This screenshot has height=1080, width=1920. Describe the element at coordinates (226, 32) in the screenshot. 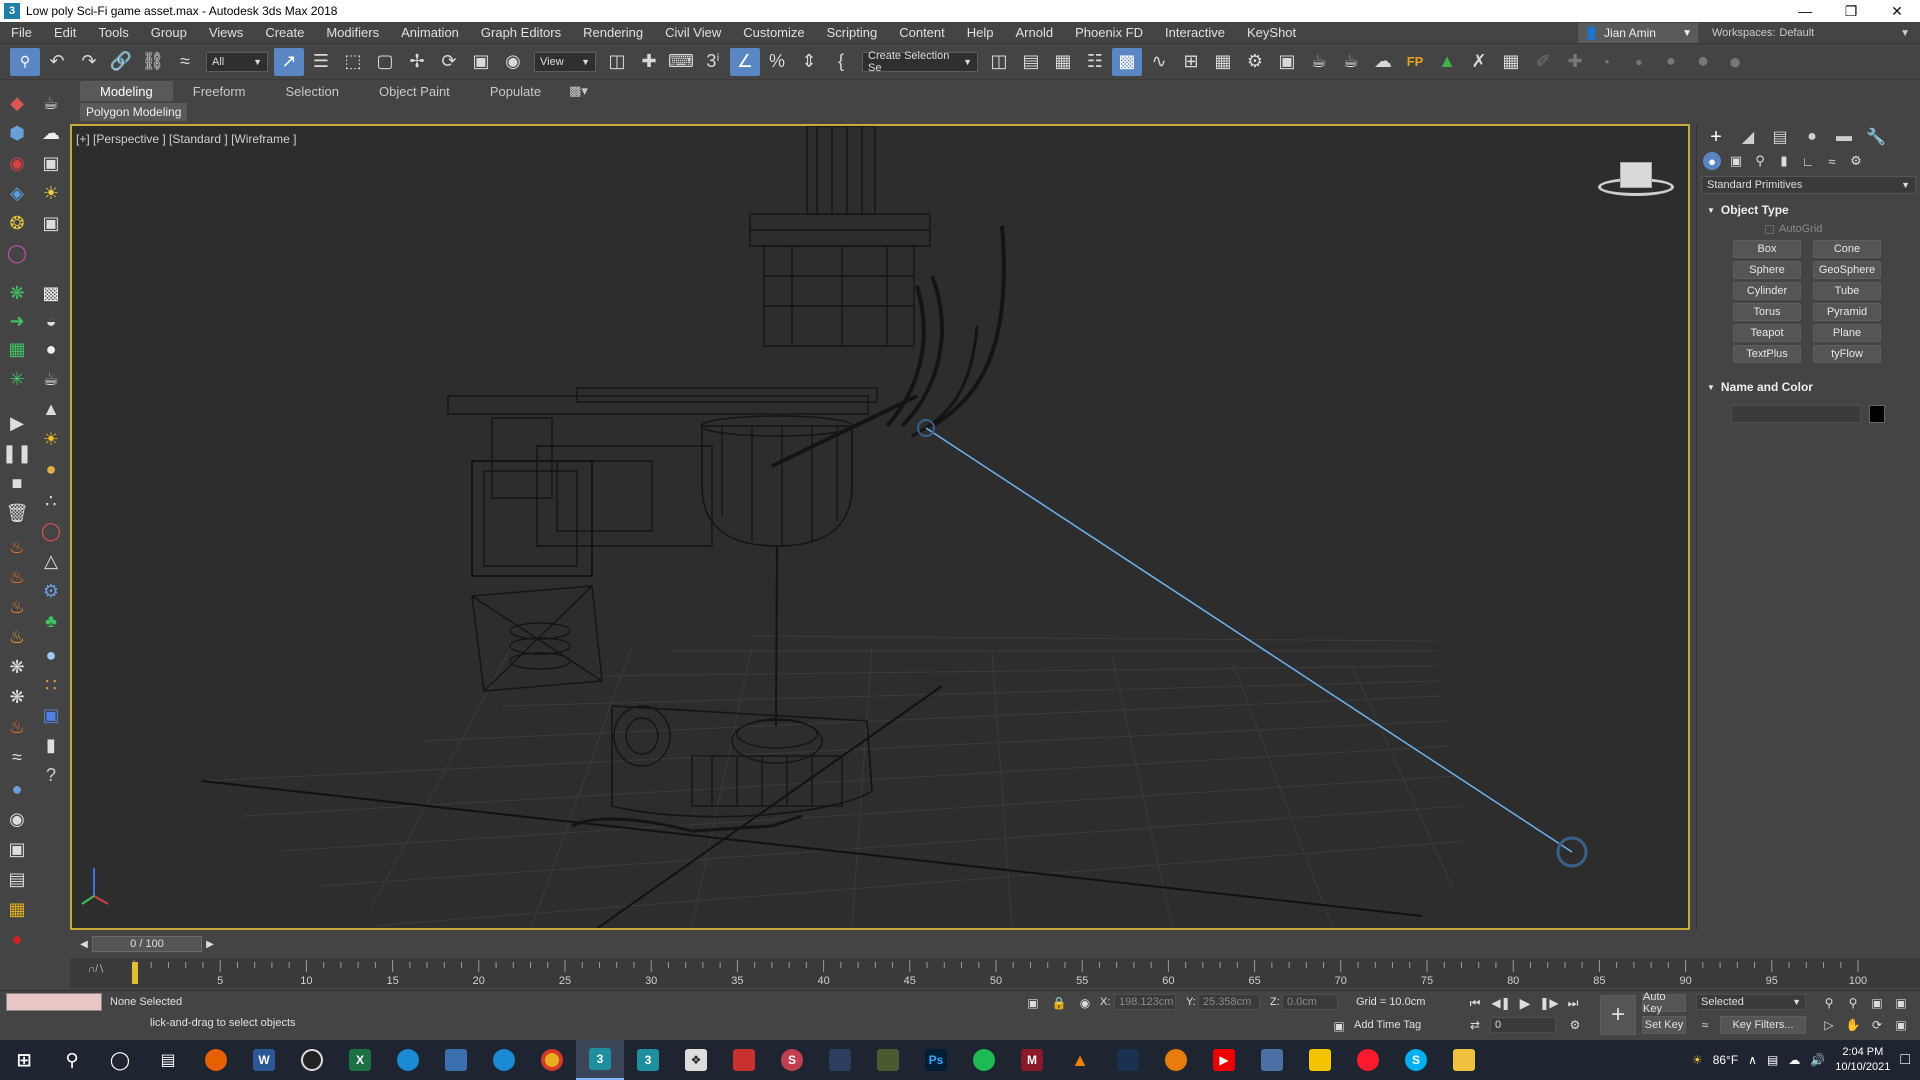

I see `menu-views: Views` at that location.